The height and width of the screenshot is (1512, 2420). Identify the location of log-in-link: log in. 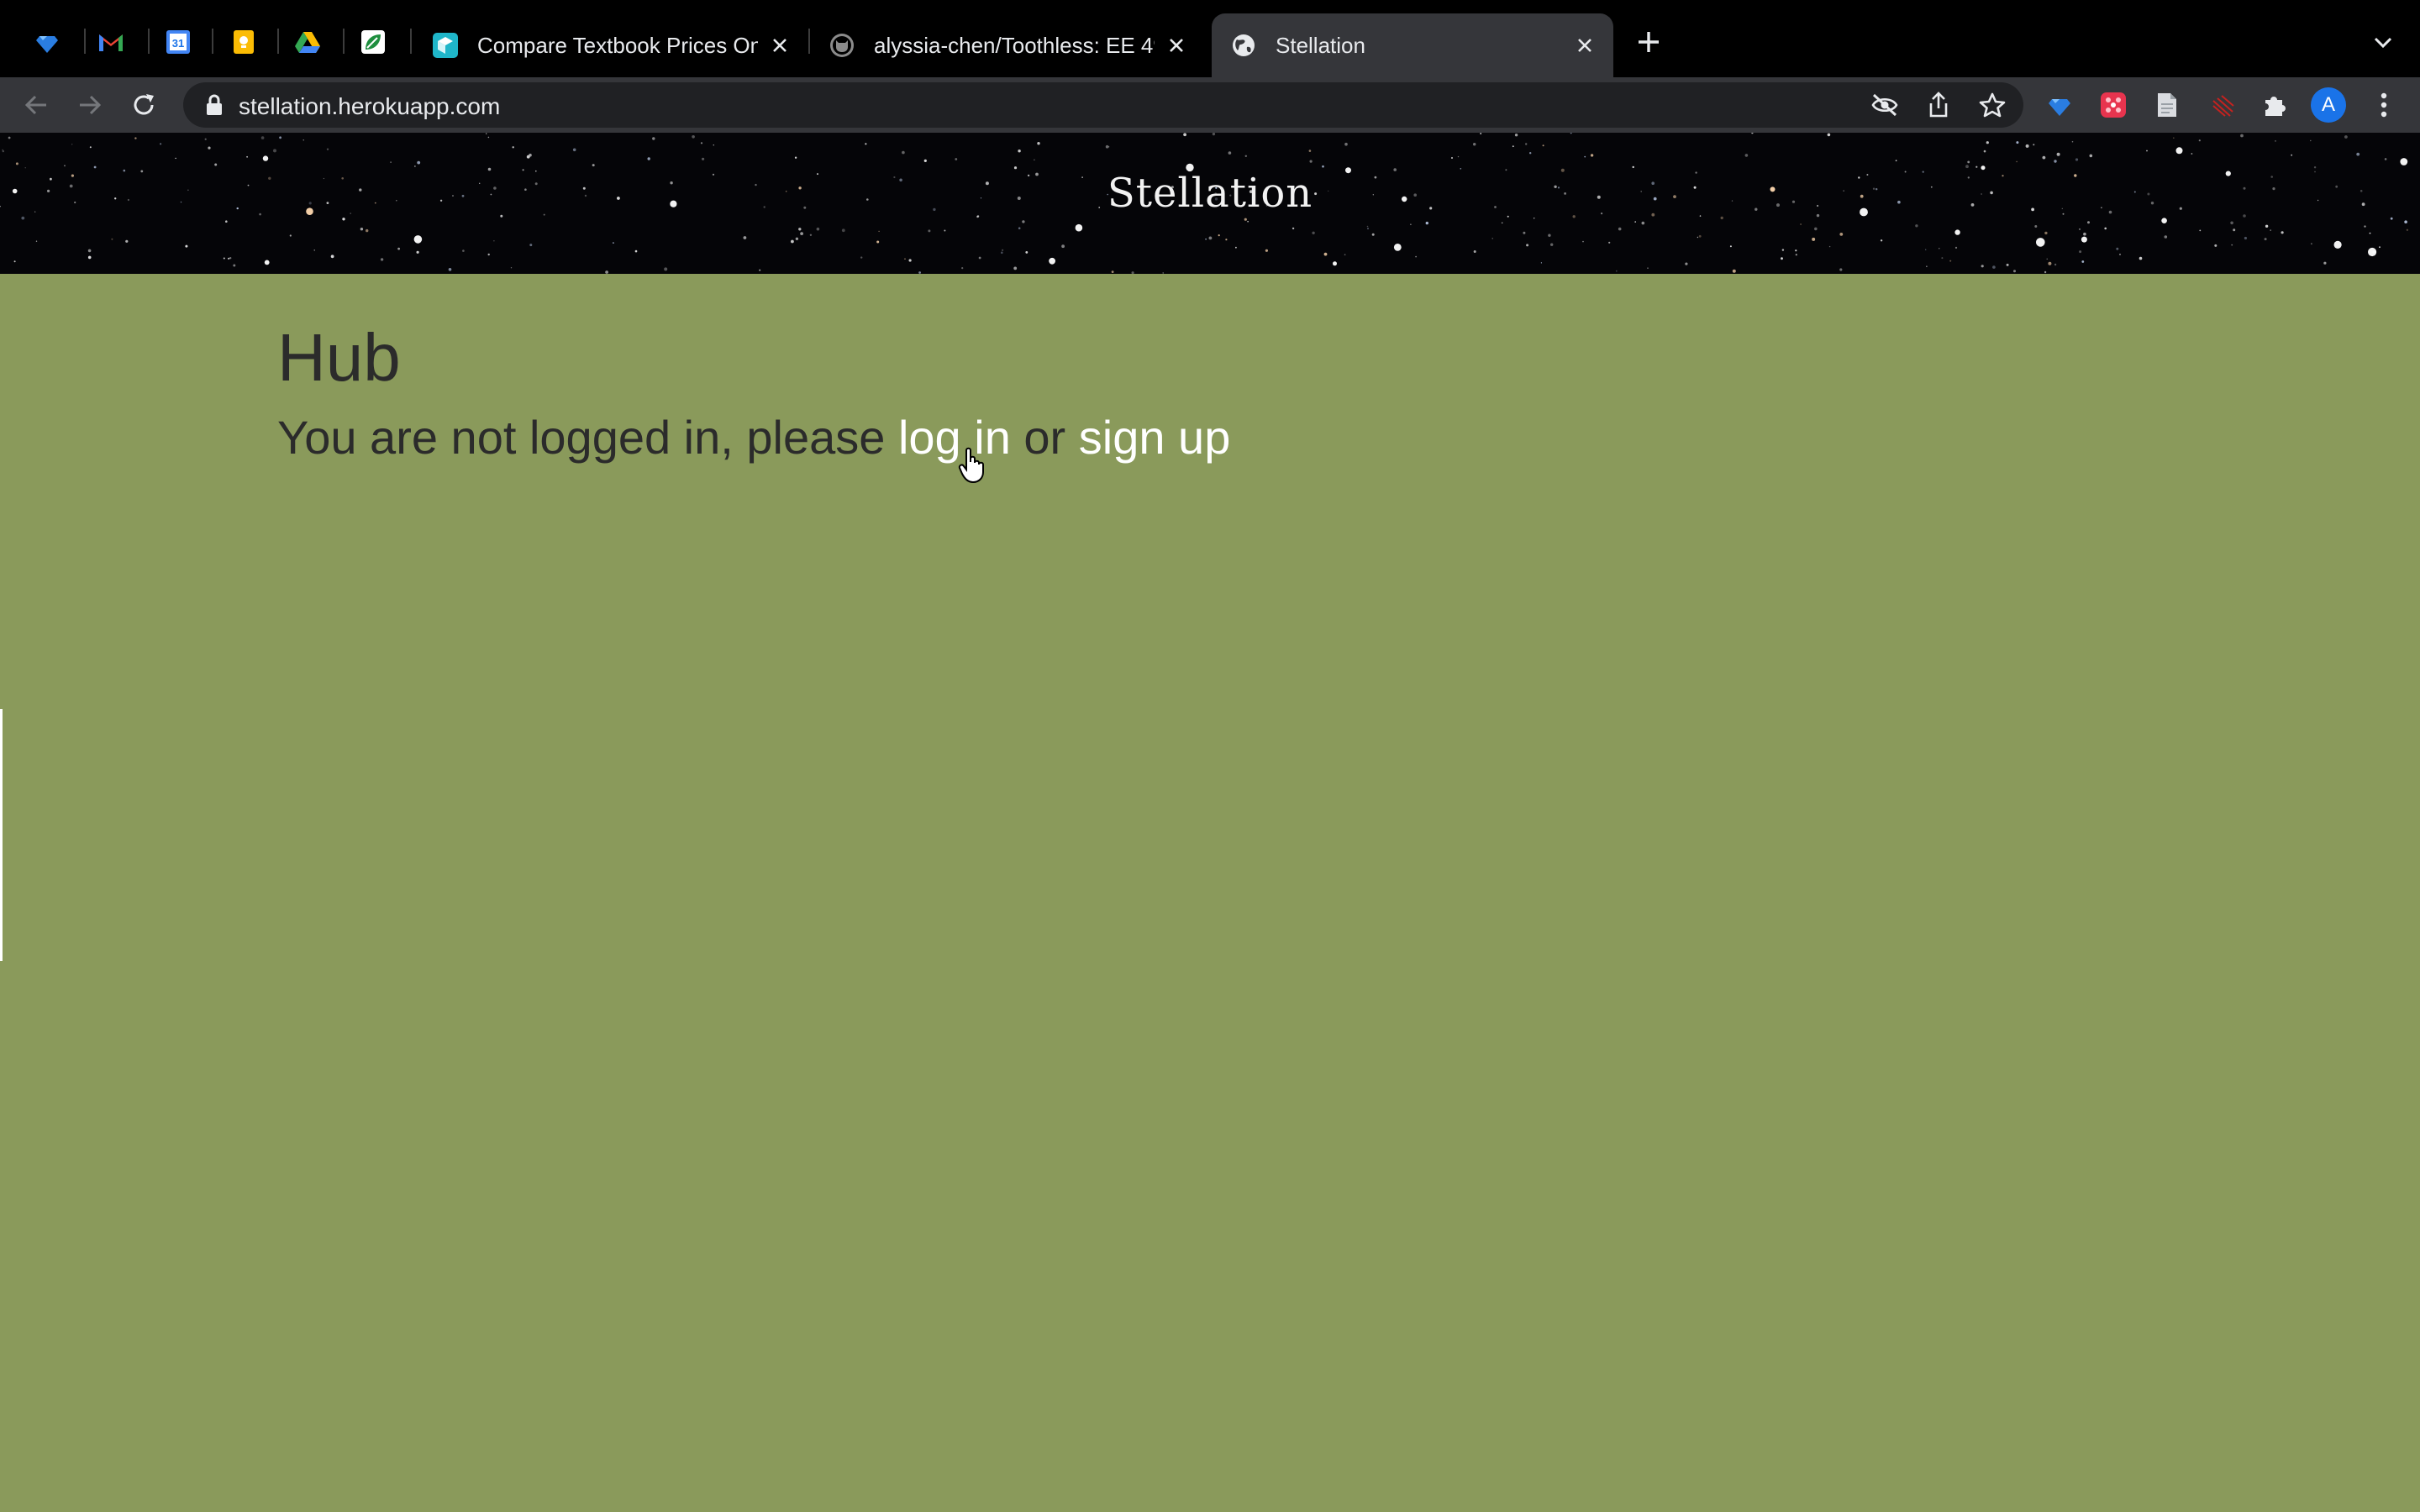
(955, 437).